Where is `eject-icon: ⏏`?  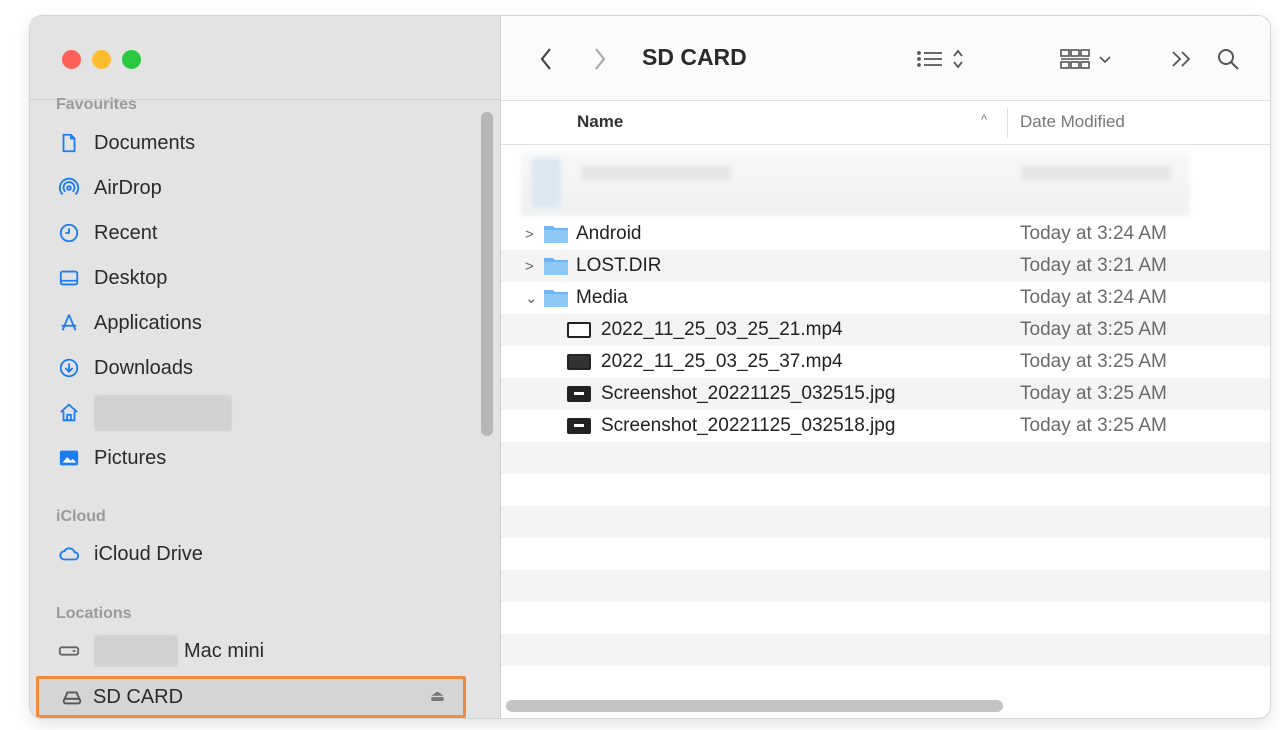
eject-icon: ⏏ is located at coordinates (437, 696).